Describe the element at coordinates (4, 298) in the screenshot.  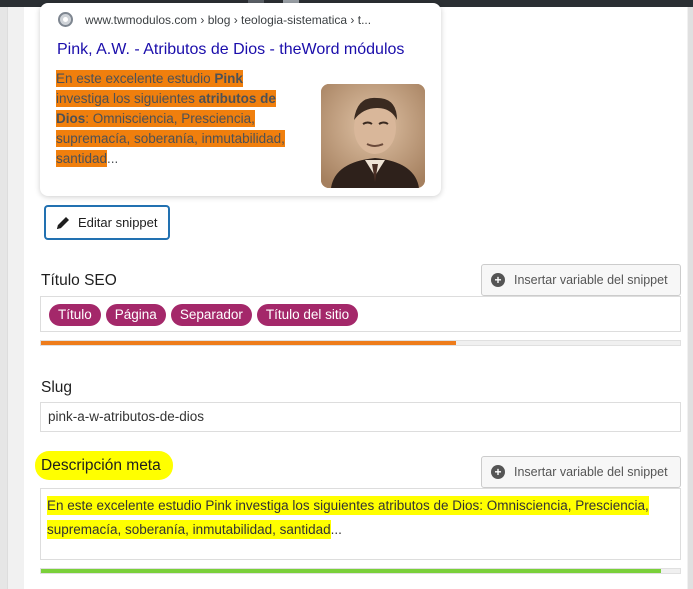
I see `left-gutter` at that location.